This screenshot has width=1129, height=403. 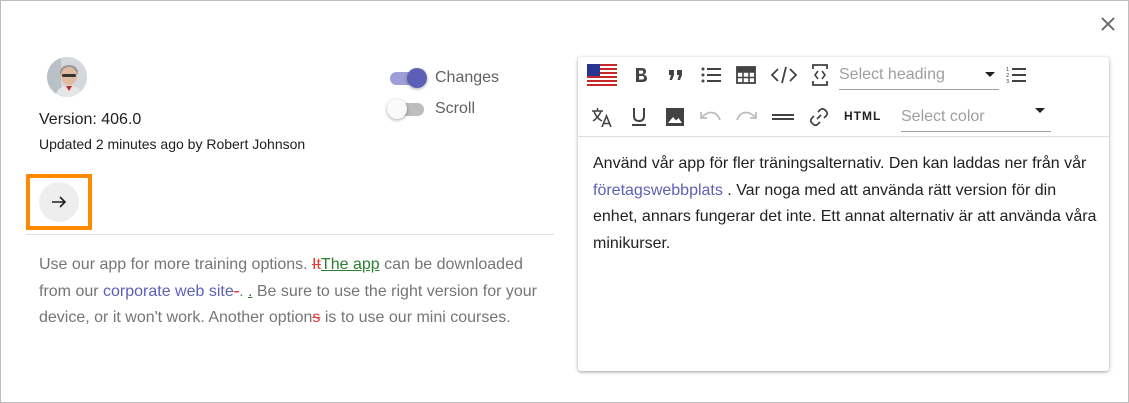 I want to click on underline-icon, so click(x=639, y=117).